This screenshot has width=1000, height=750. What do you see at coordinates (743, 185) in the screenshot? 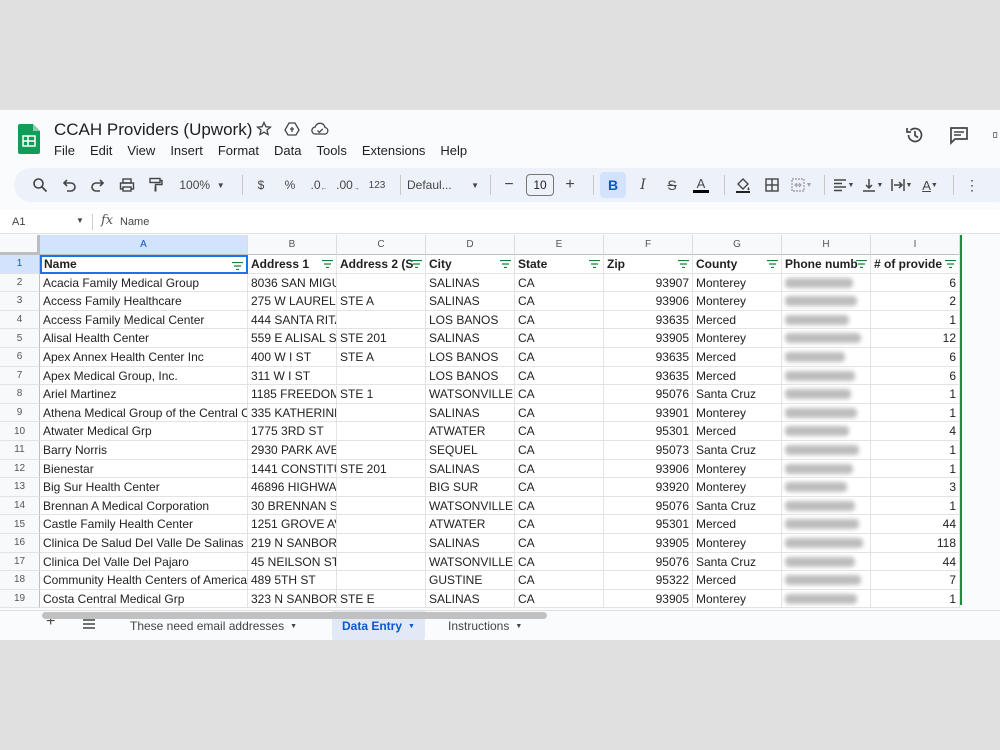
I see `fill-color-icon` at bounding box center [743, 185].